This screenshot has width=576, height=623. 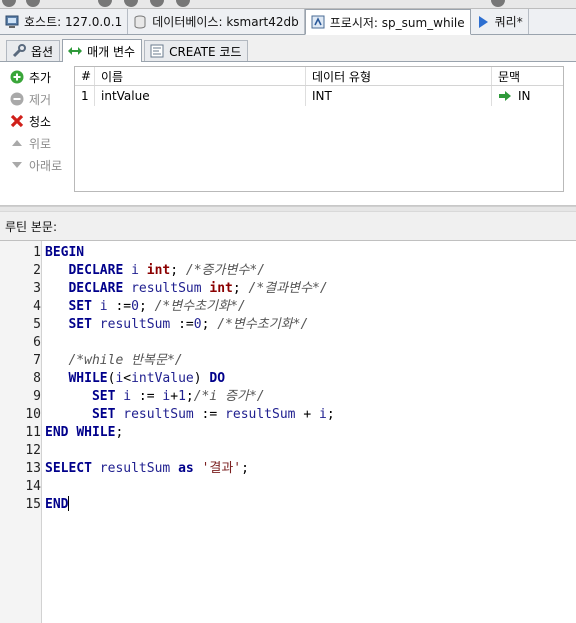 What do you see at coordinates (19, 51) in the screenshot?
I see `wrench-icon` at bounding box center [19, 51].